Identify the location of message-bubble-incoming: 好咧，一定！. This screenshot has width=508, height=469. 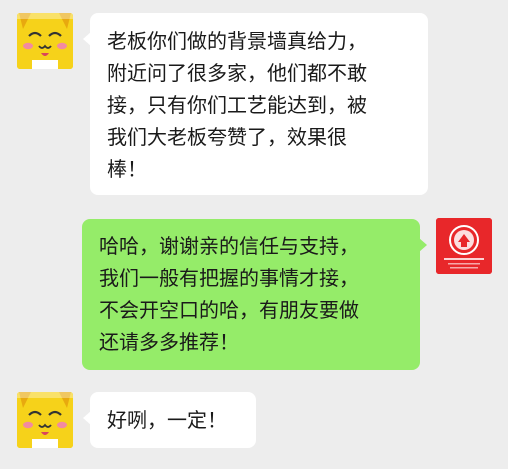
(169, 420).